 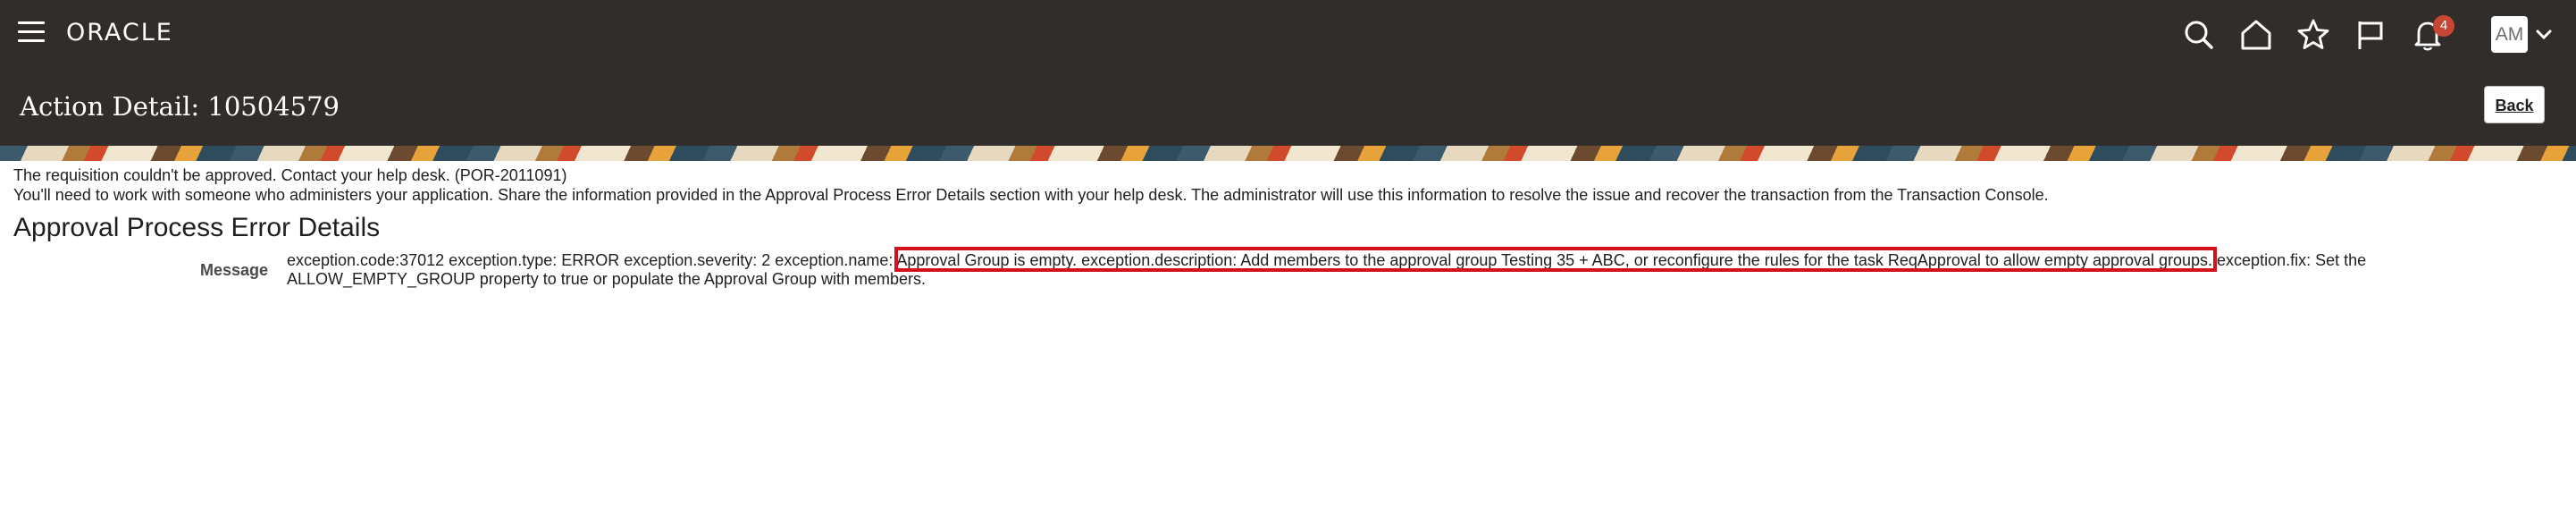 What do you see at coordinates (2370, 35) in the screenshot?
I see `flag-icon` at bounding box center [2370, 35].